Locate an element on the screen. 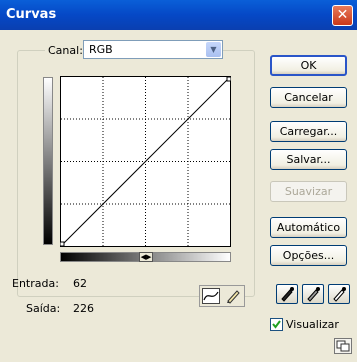 This screenshot has height=362, width=357. curve-point-start is located at coordinates (62, 244).